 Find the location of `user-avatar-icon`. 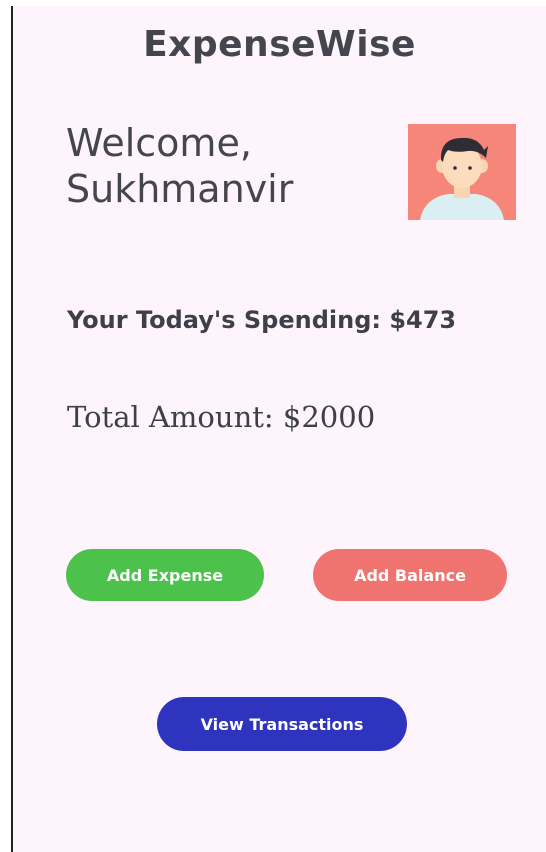

user-avatar-icon is located at coordinates (462, 178).